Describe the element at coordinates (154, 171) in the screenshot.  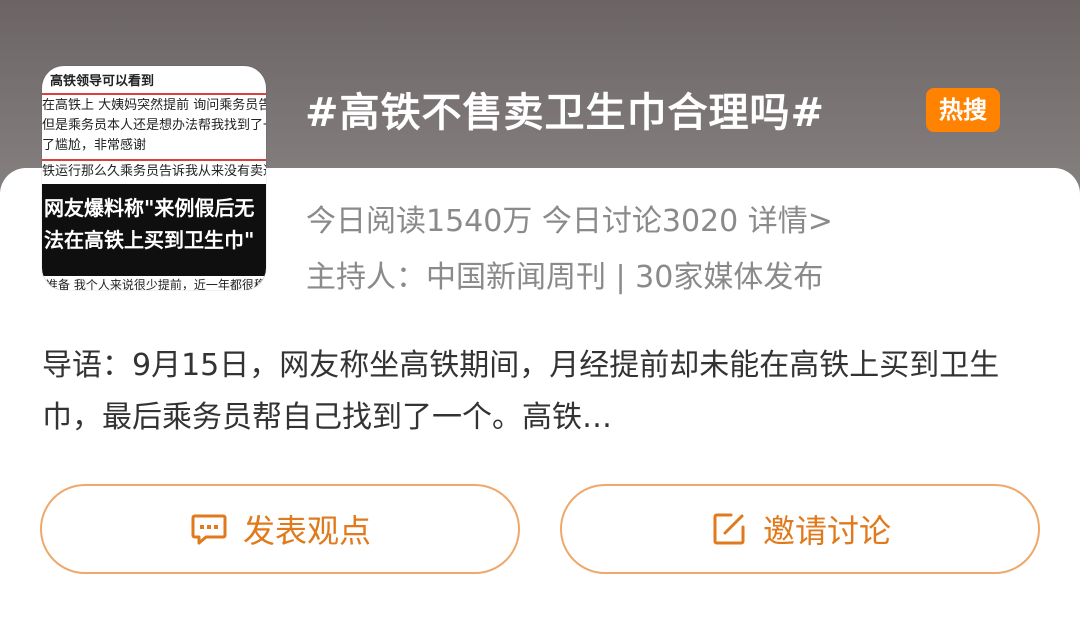
I see `thumbnail-text-line: 铁运行那么久乘务员告诉我从来没有卖过` at that location.